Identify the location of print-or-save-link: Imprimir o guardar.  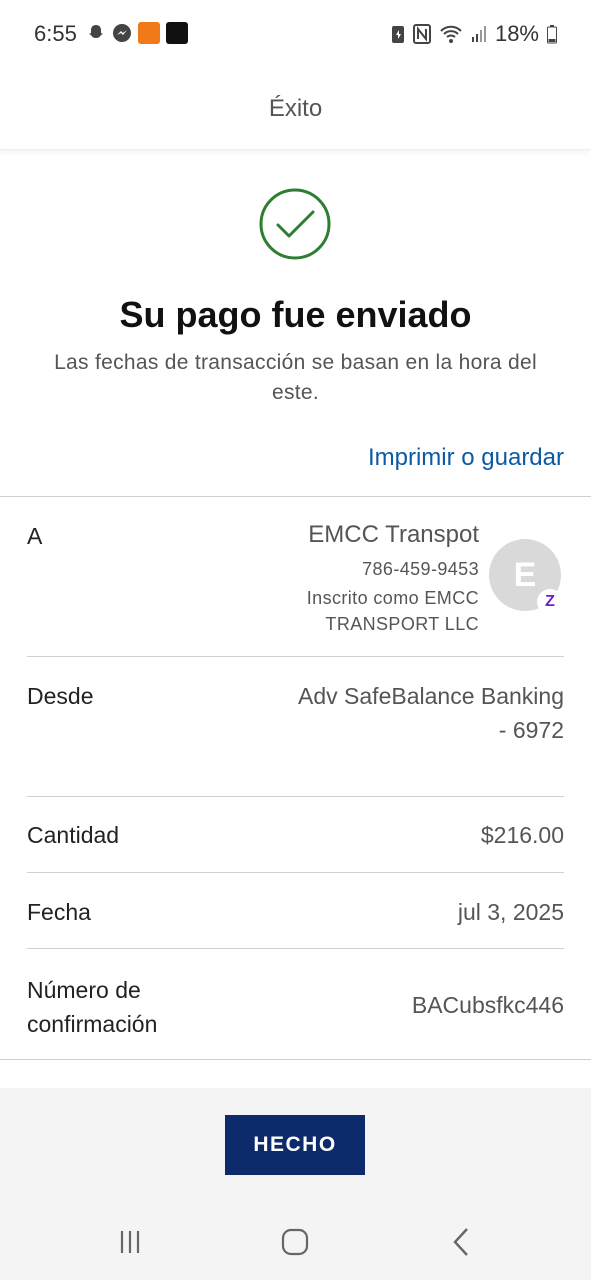
(466, 458).